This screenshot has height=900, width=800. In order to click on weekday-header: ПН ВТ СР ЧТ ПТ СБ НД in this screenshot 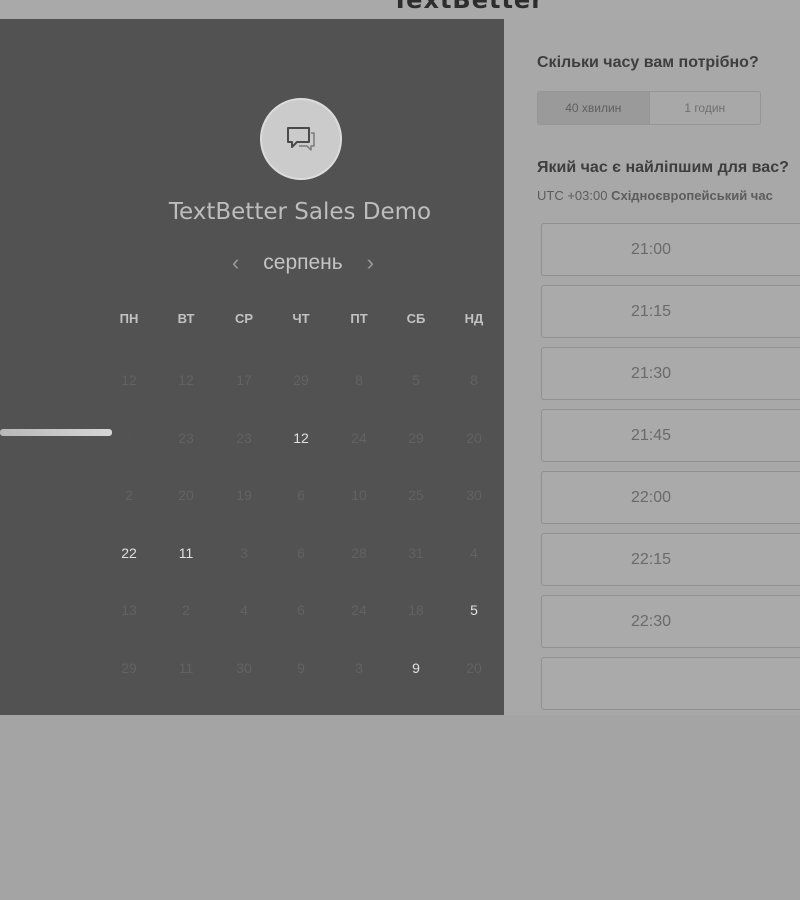, I will do `click(302, 321)`.